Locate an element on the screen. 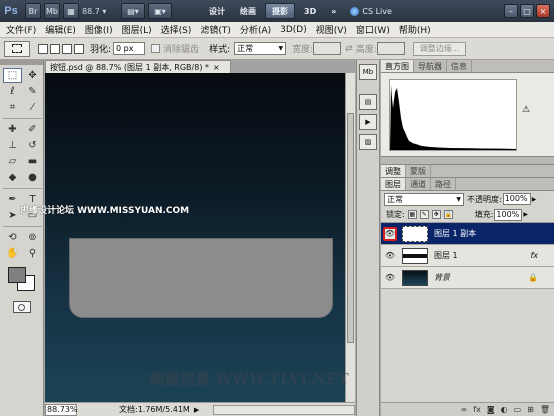 This screenshot has width=554, height=416. layer-row-copy: 👁 图层 1 副本 is located at coordinates (467, 234).